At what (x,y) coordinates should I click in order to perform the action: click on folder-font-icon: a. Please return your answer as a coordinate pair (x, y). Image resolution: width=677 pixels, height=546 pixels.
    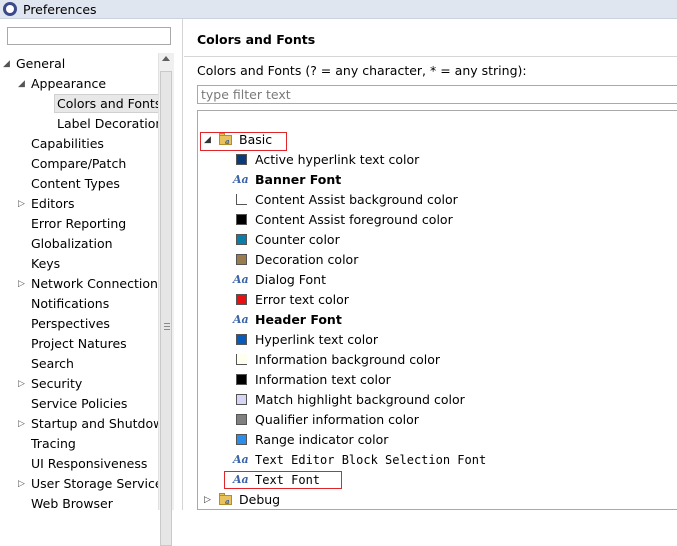
    Looking at the image, I should click on (226, 499).